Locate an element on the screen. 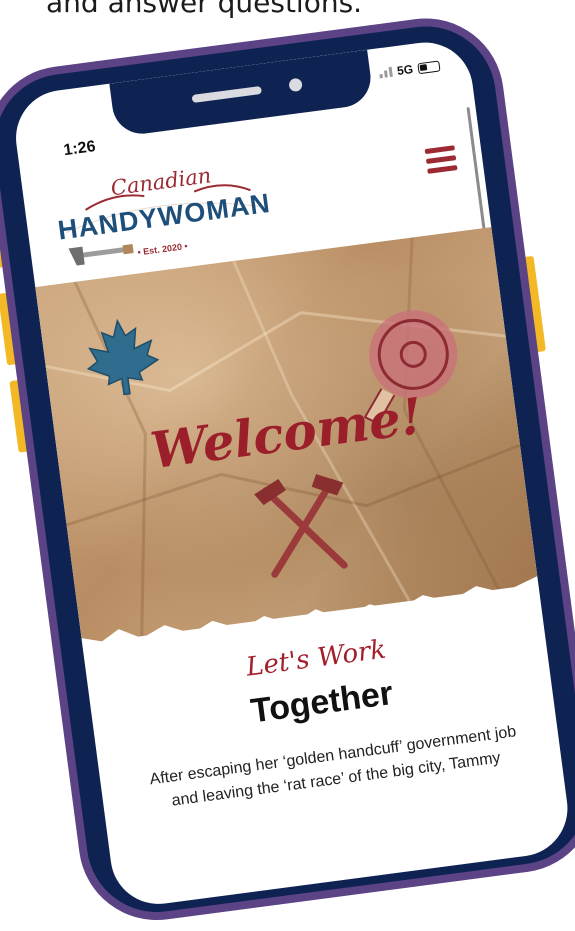 Image resolution: width=575 pixels, height=931 pixels. maple-leaf-icon is located at coordinates (123, 357).